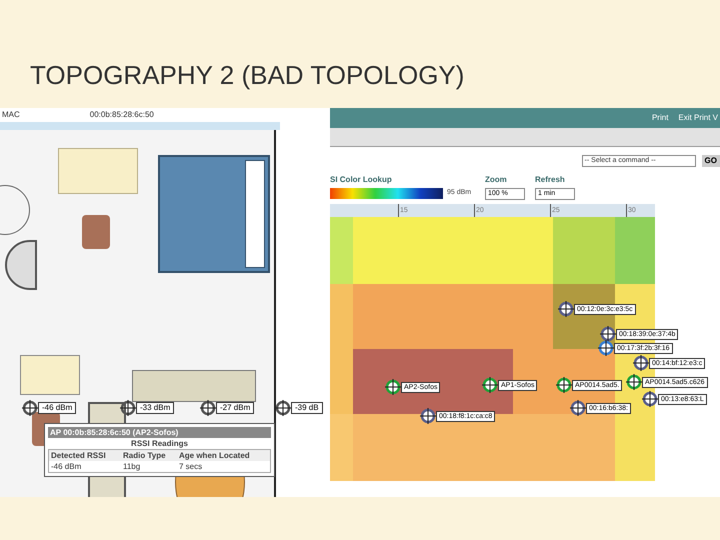  Describe the element at coordinates (191, 466) in the screenshot. I see `table-cell-text: 7 secs` at that location.